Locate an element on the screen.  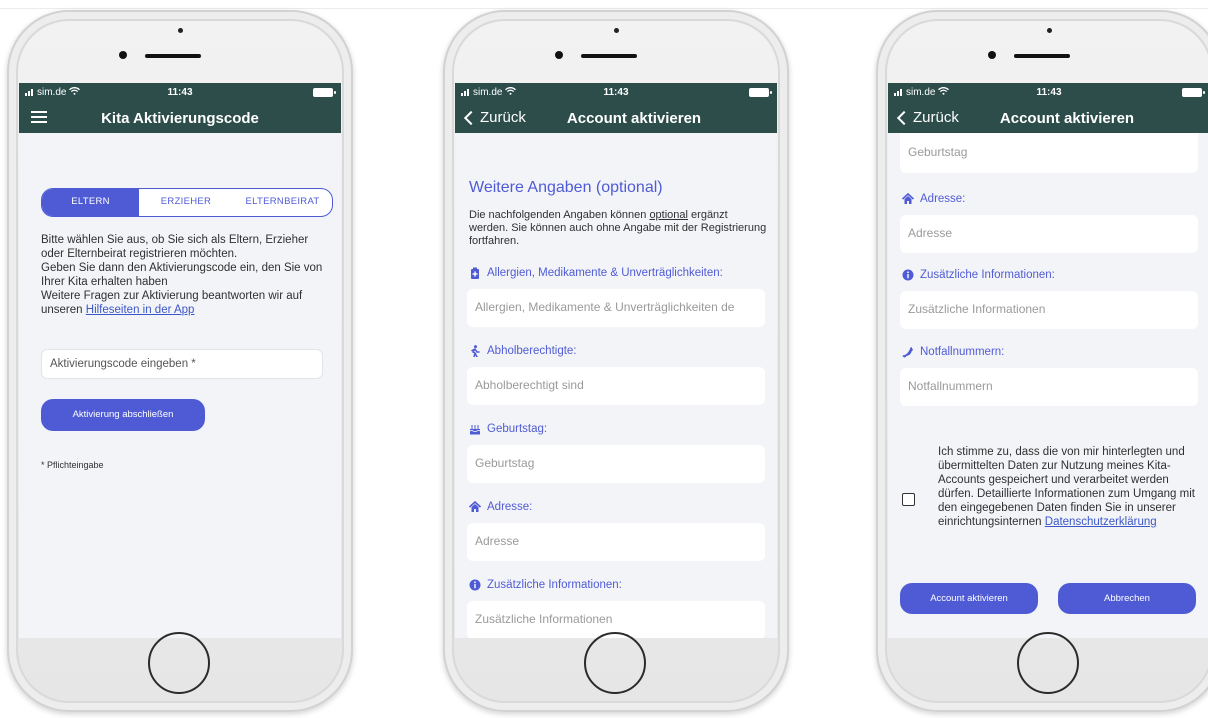
cancel-button: Abbrechen is located at coordinates (1127, 598).